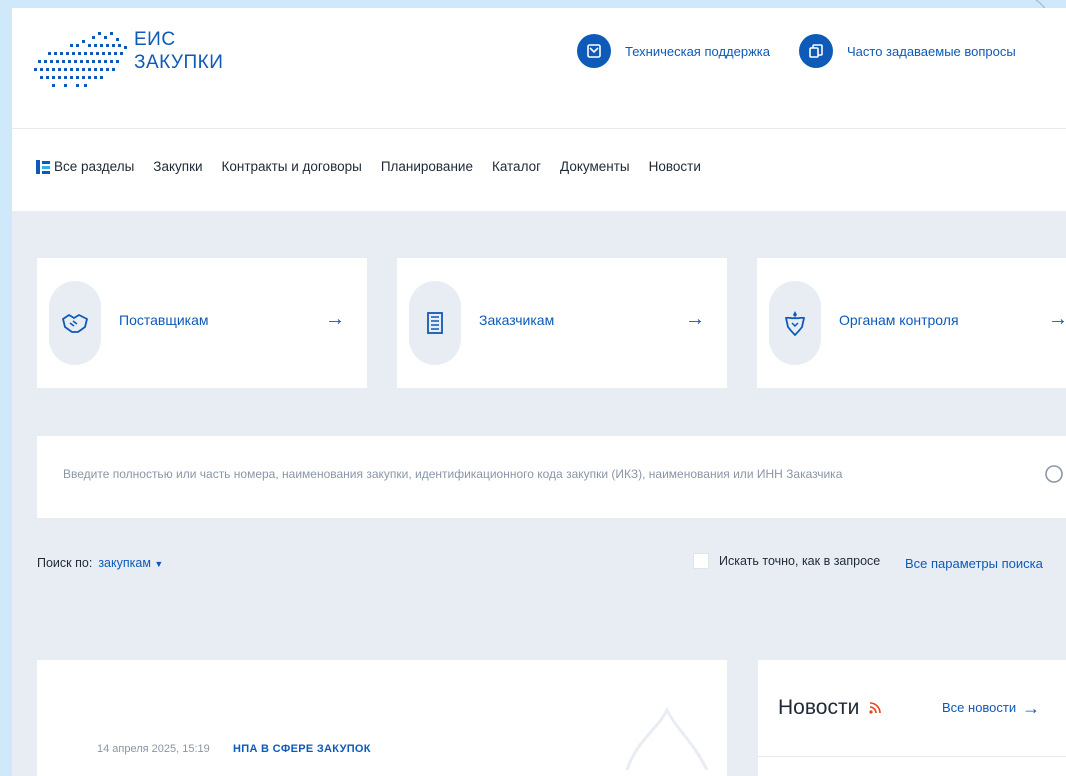  I want to click on card-control-bodies: Органам контроля →, so click(911, 323).